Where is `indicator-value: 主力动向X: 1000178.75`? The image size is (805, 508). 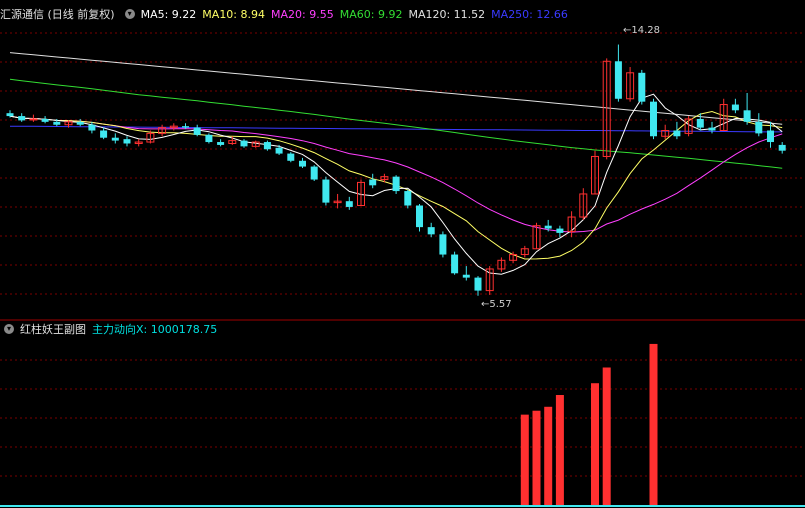 indicator-value: 主力动向X: 1000178.75 is located at coordinates (155, 329).